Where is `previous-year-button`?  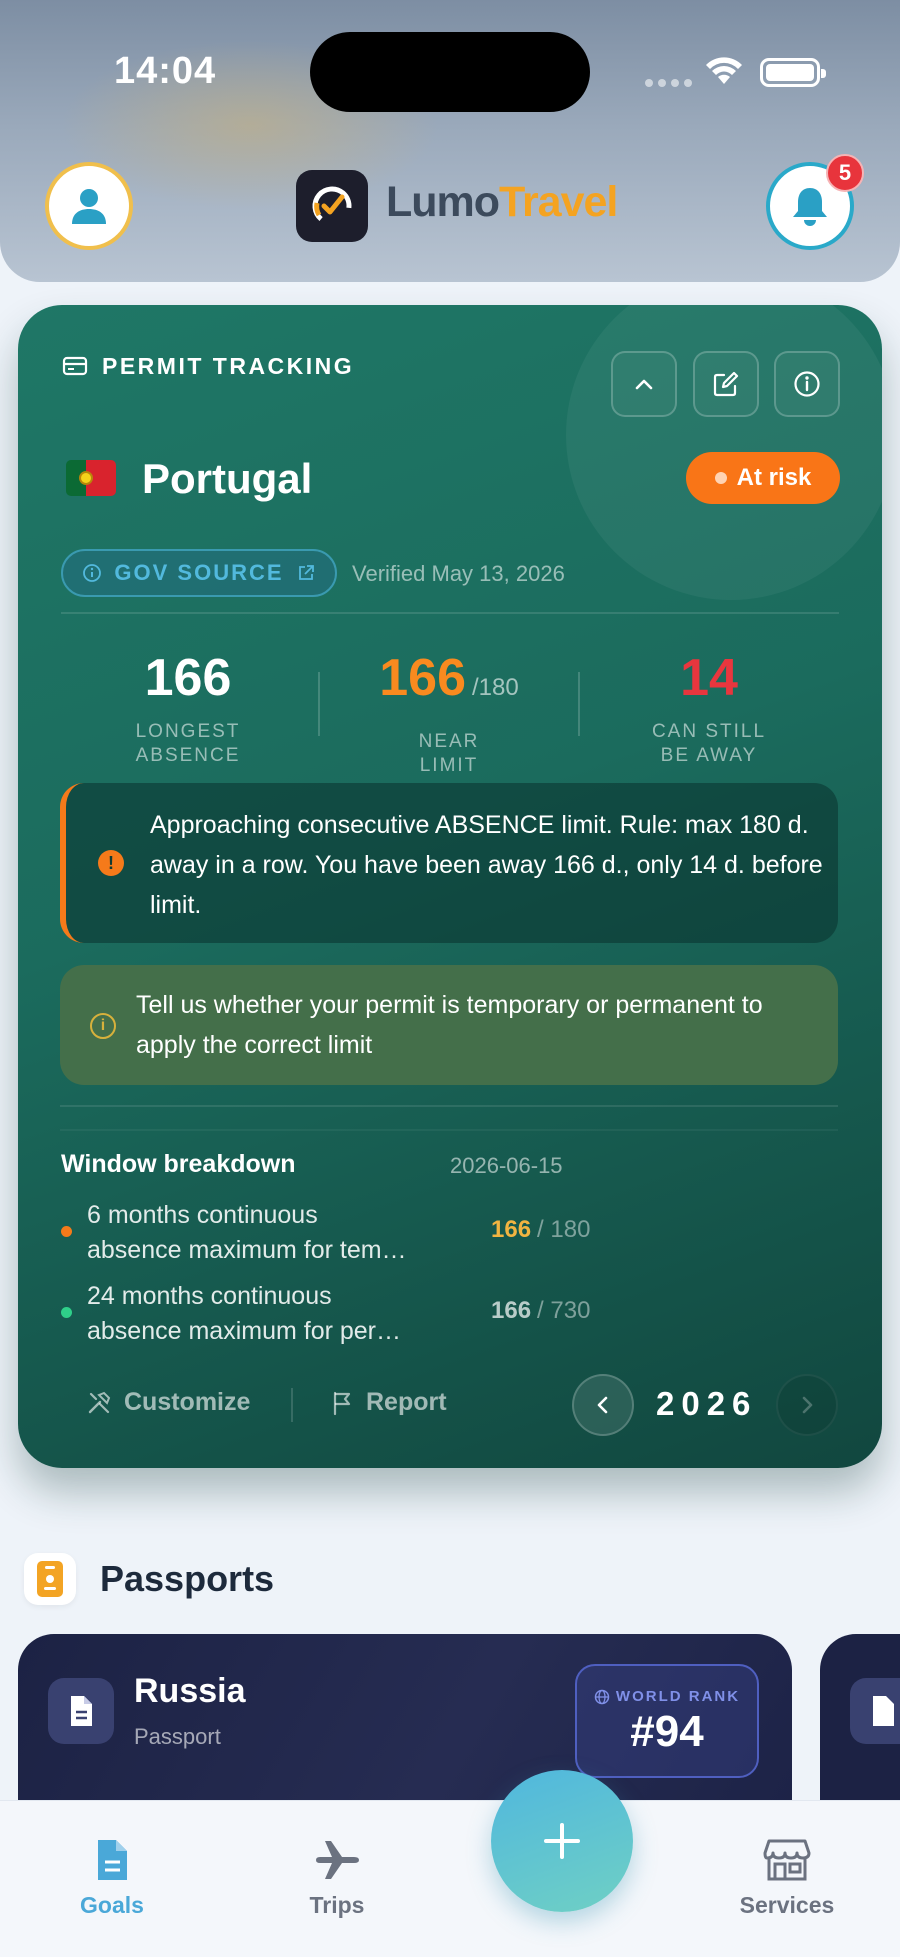
previous-year-button is located at coordinates (603, 1405).